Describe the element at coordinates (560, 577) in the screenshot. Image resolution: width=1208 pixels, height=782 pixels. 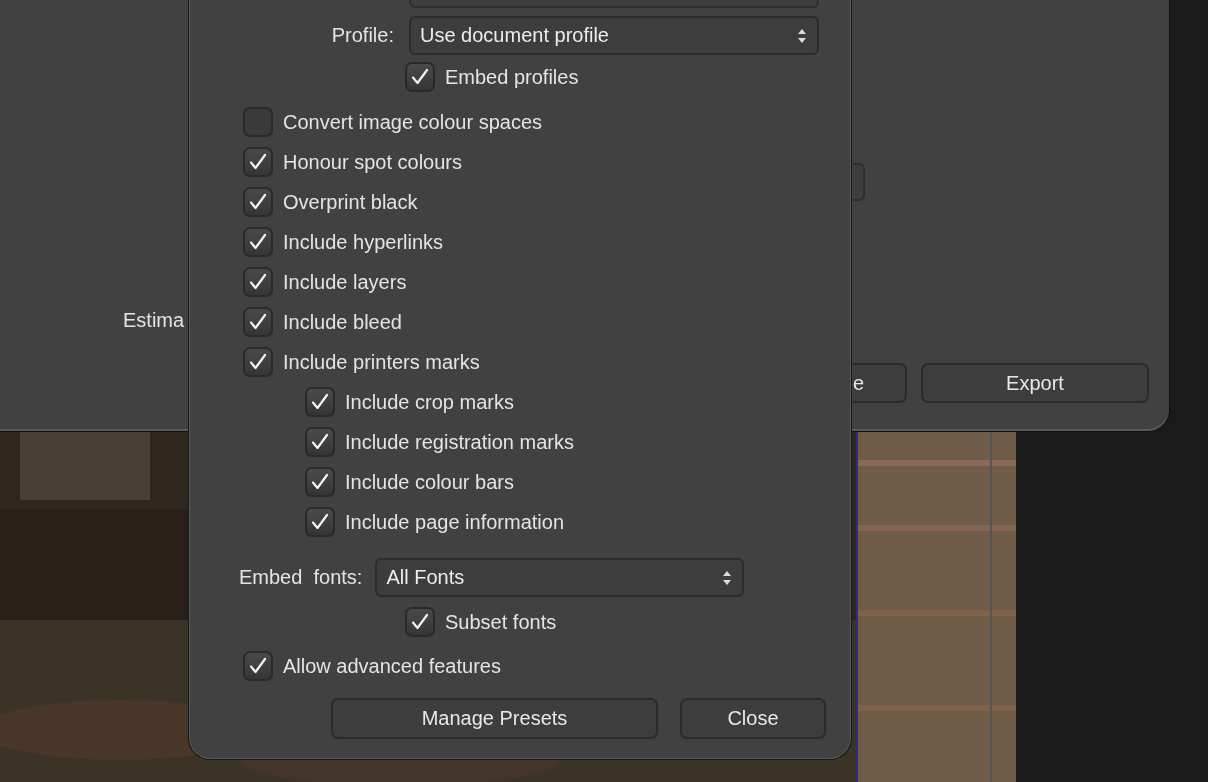
I see `fonts-dropdown: All Fonts` at that location.